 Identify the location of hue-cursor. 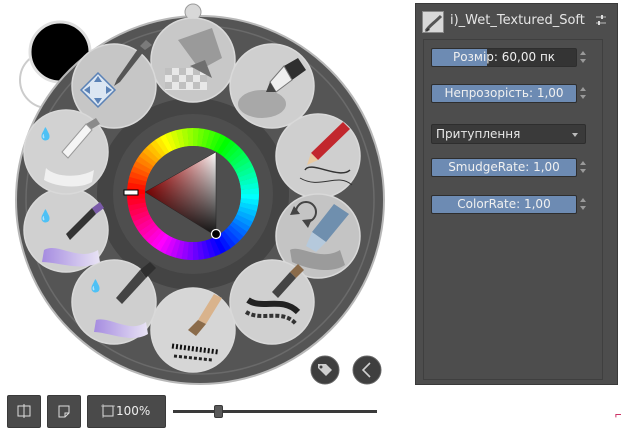
(131, 192).